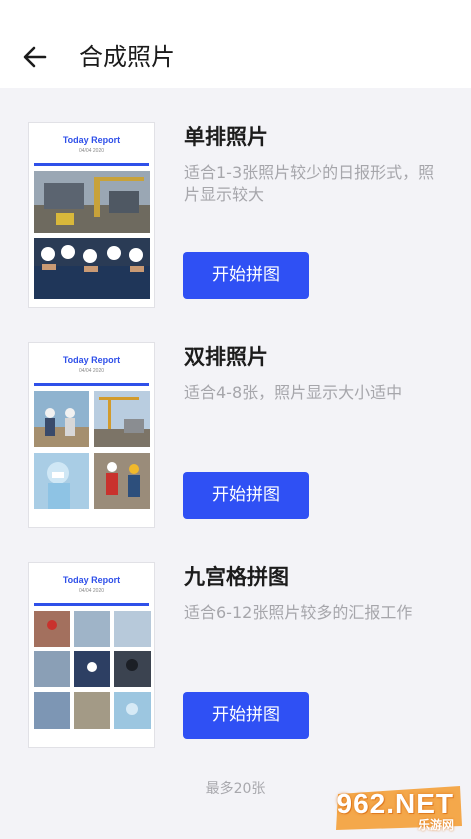  Describe the element at coordinates (92, 670) in the screenshot. I see `photo-grid` at that location.